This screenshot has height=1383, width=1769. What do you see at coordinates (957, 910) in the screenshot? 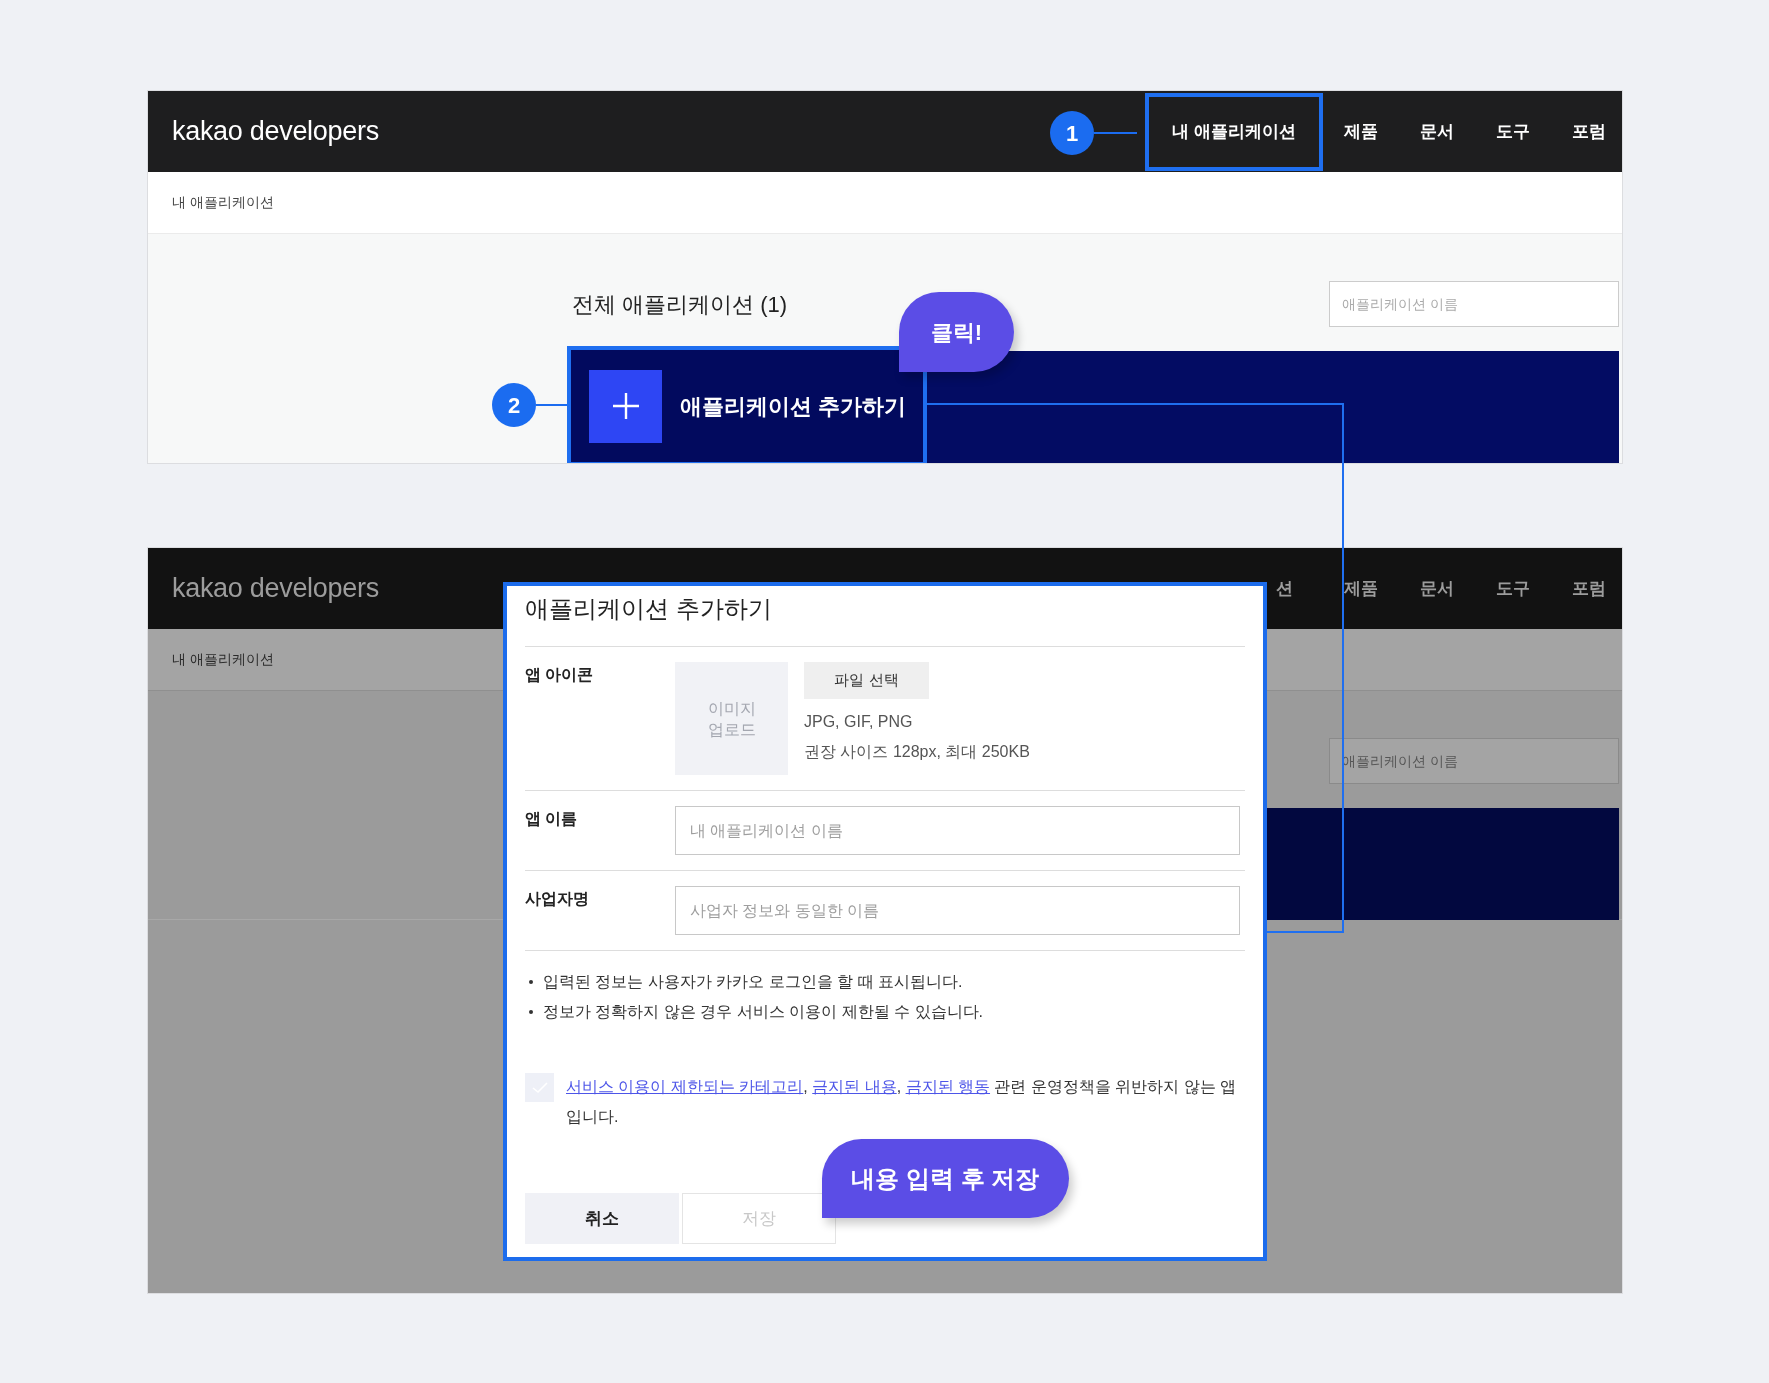
I see `input-field: 사업자 정보와 동일한 이름` at bounding box center [957, 910].